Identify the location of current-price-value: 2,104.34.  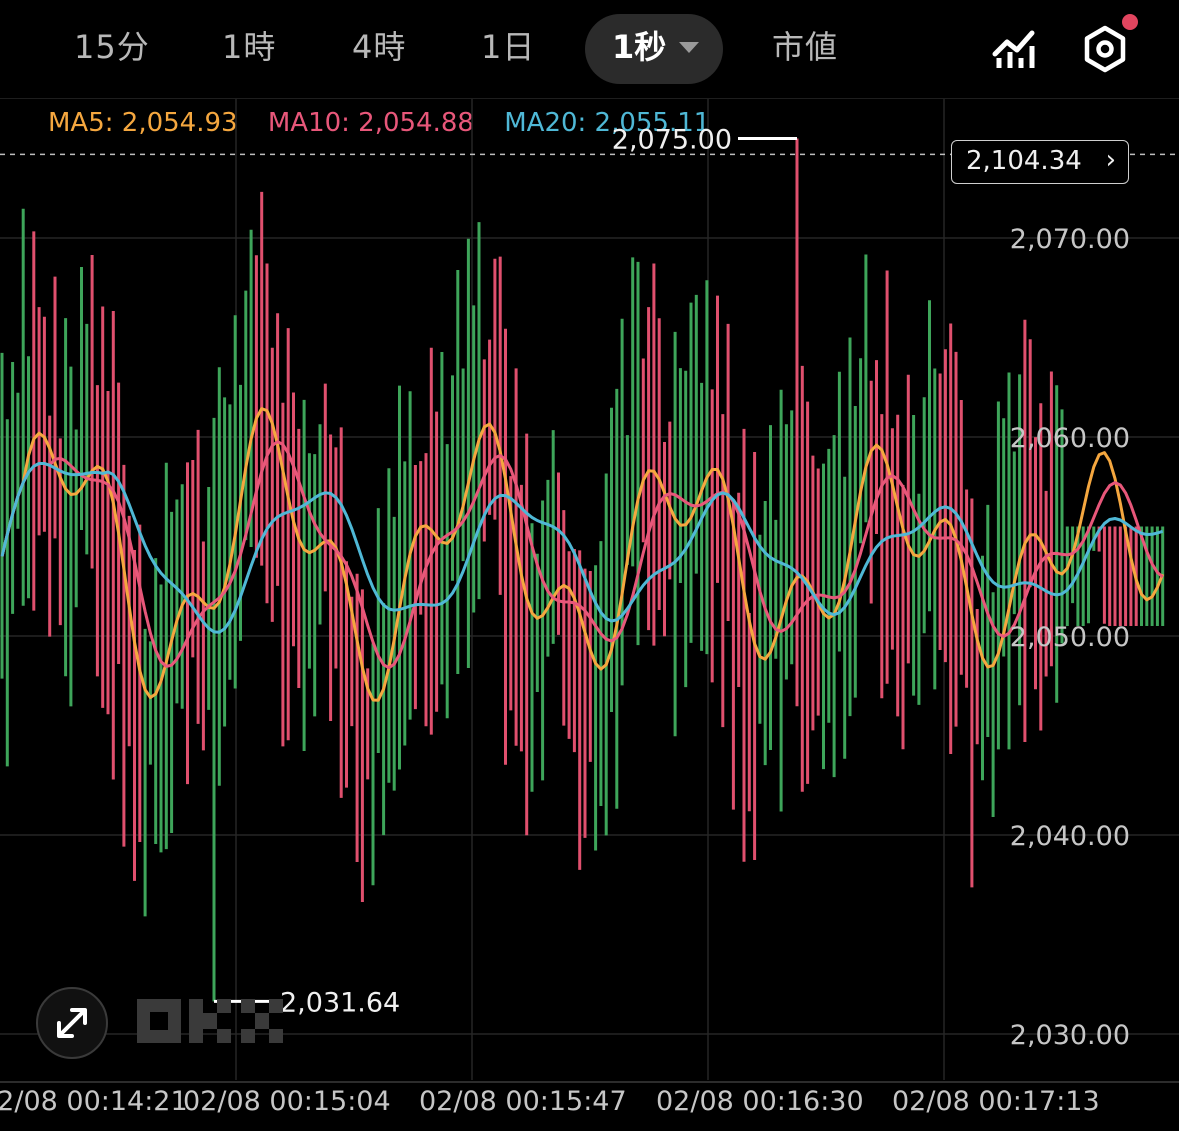
(1024, 161).